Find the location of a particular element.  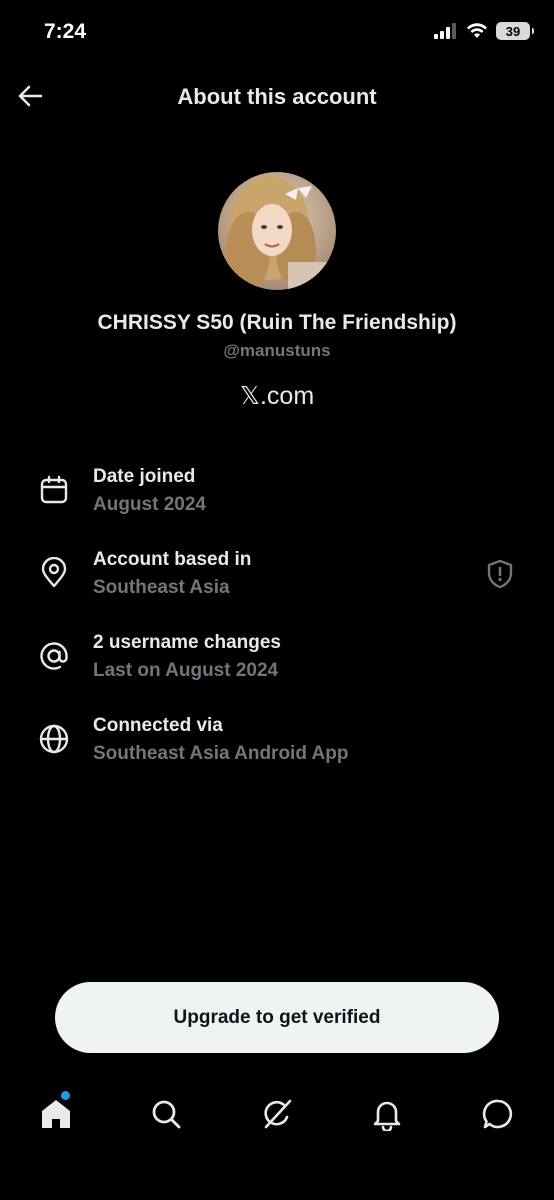

home-icon is located at coordinates (56, 1114).